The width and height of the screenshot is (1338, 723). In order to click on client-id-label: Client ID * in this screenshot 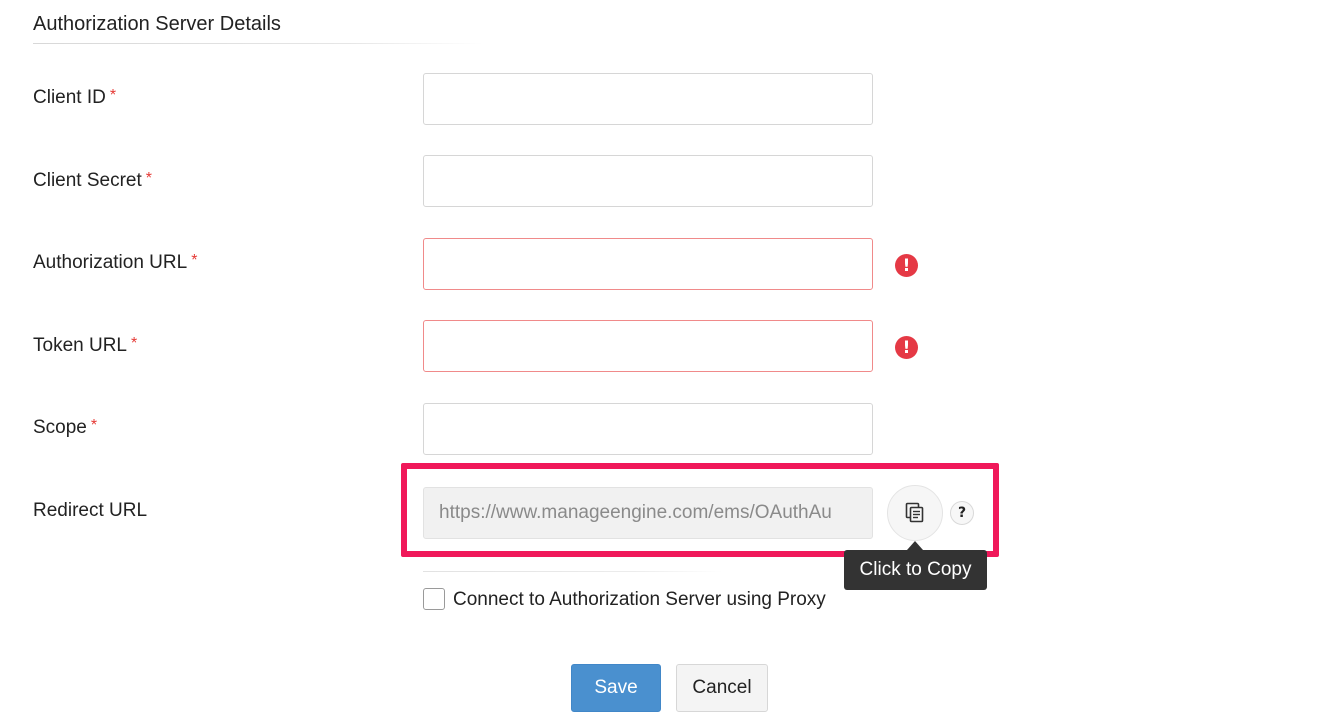, I will do `click(74, 98)`.